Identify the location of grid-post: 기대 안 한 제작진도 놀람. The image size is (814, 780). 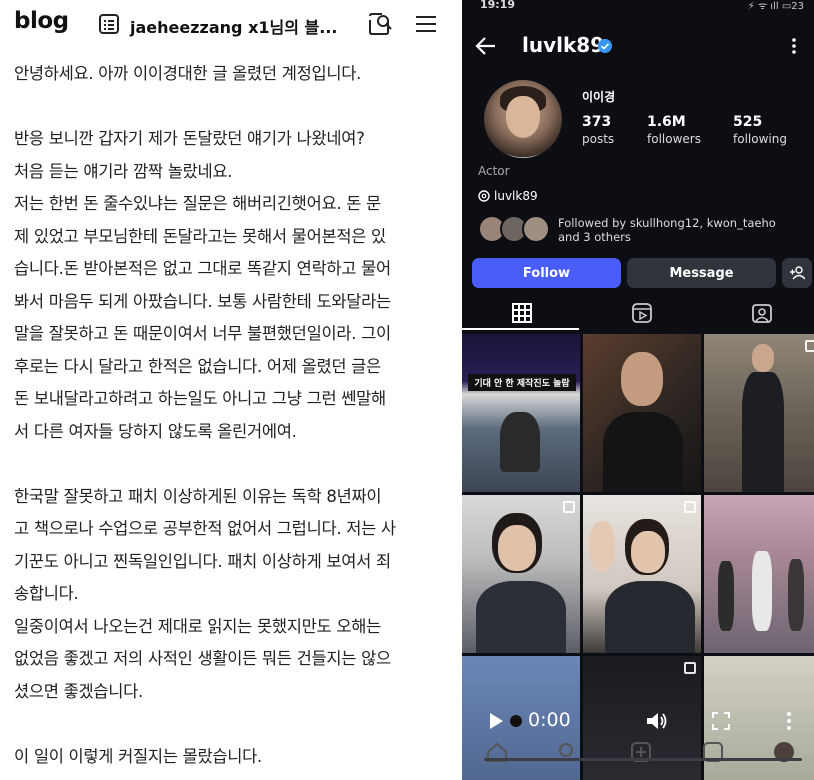
(521, 413).